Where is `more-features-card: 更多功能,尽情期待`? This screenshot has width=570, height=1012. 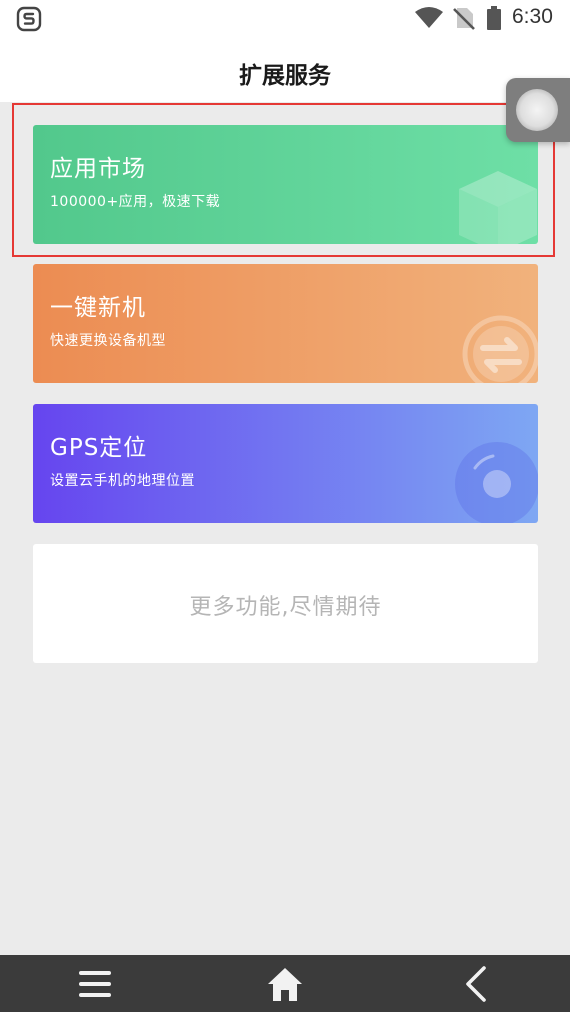 more-features-card: 更多功能,尽情期待 is located at coordinates (285, 603).